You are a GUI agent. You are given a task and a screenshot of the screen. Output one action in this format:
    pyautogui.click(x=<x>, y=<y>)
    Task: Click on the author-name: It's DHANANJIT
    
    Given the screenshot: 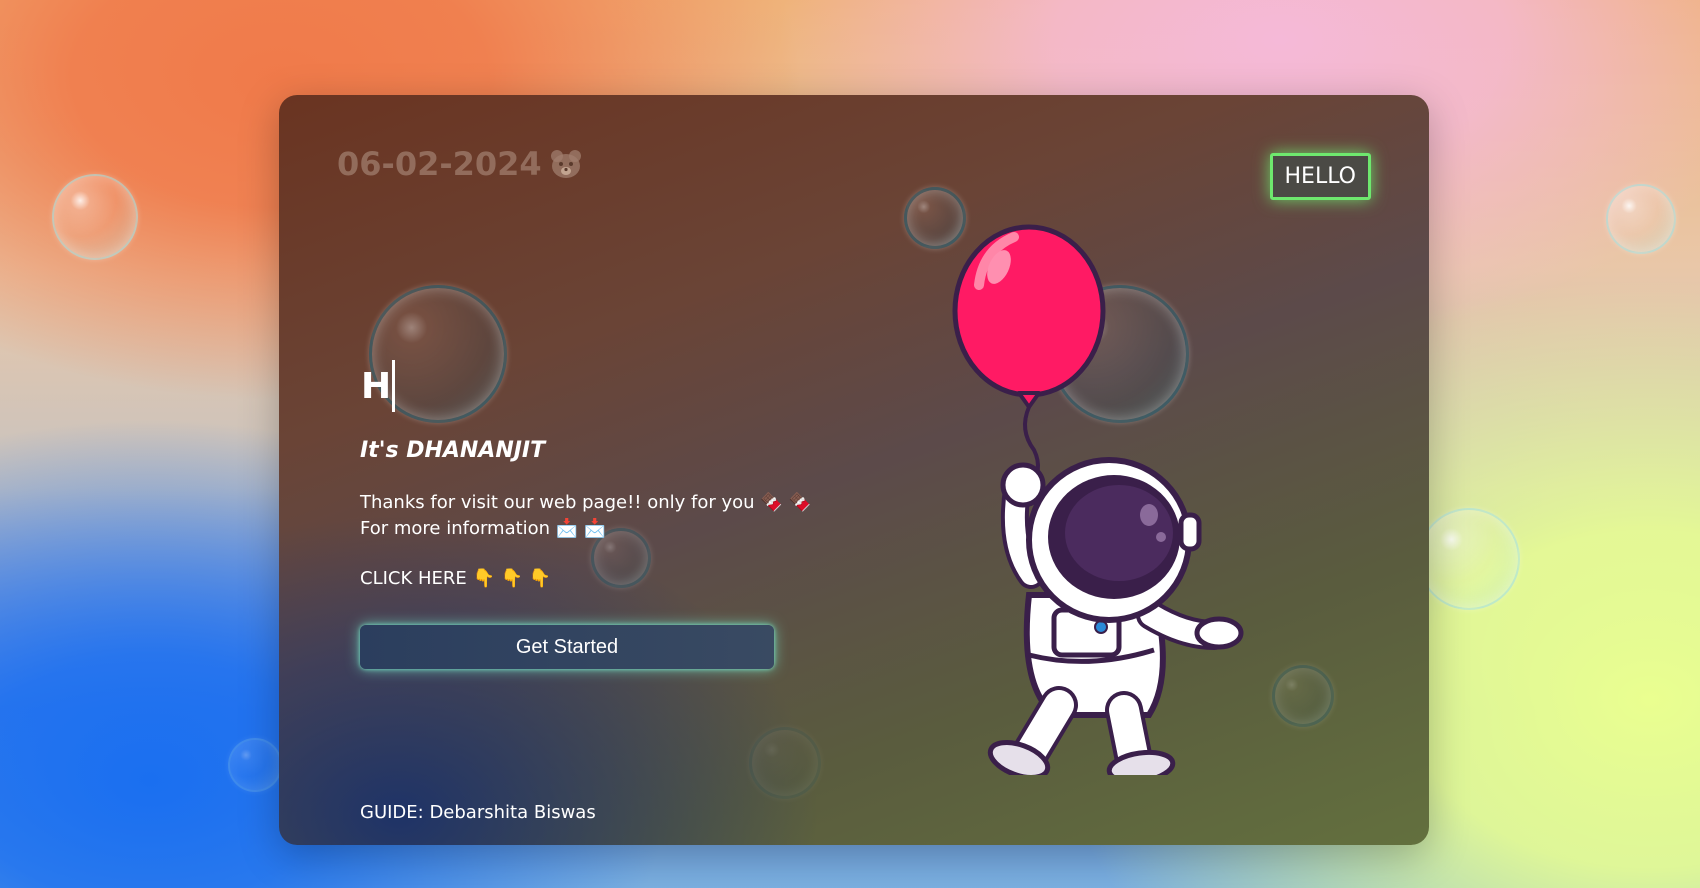 What is the action you would take?
    pyautogui.click(x=453, y=450)
    